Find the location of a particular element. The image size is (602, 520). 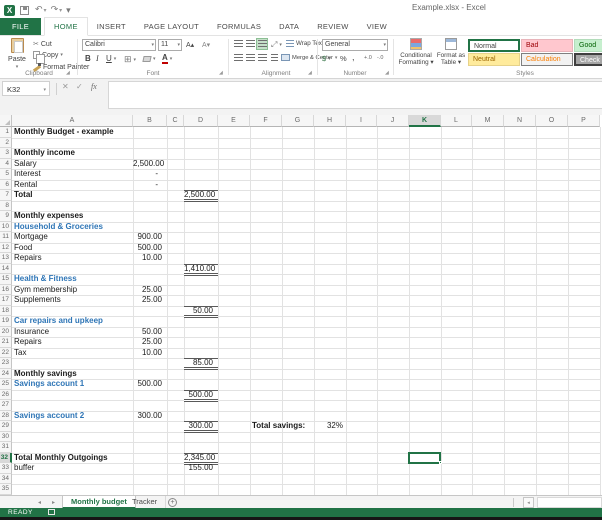

select-all-button is located at coordinates (6, 121).